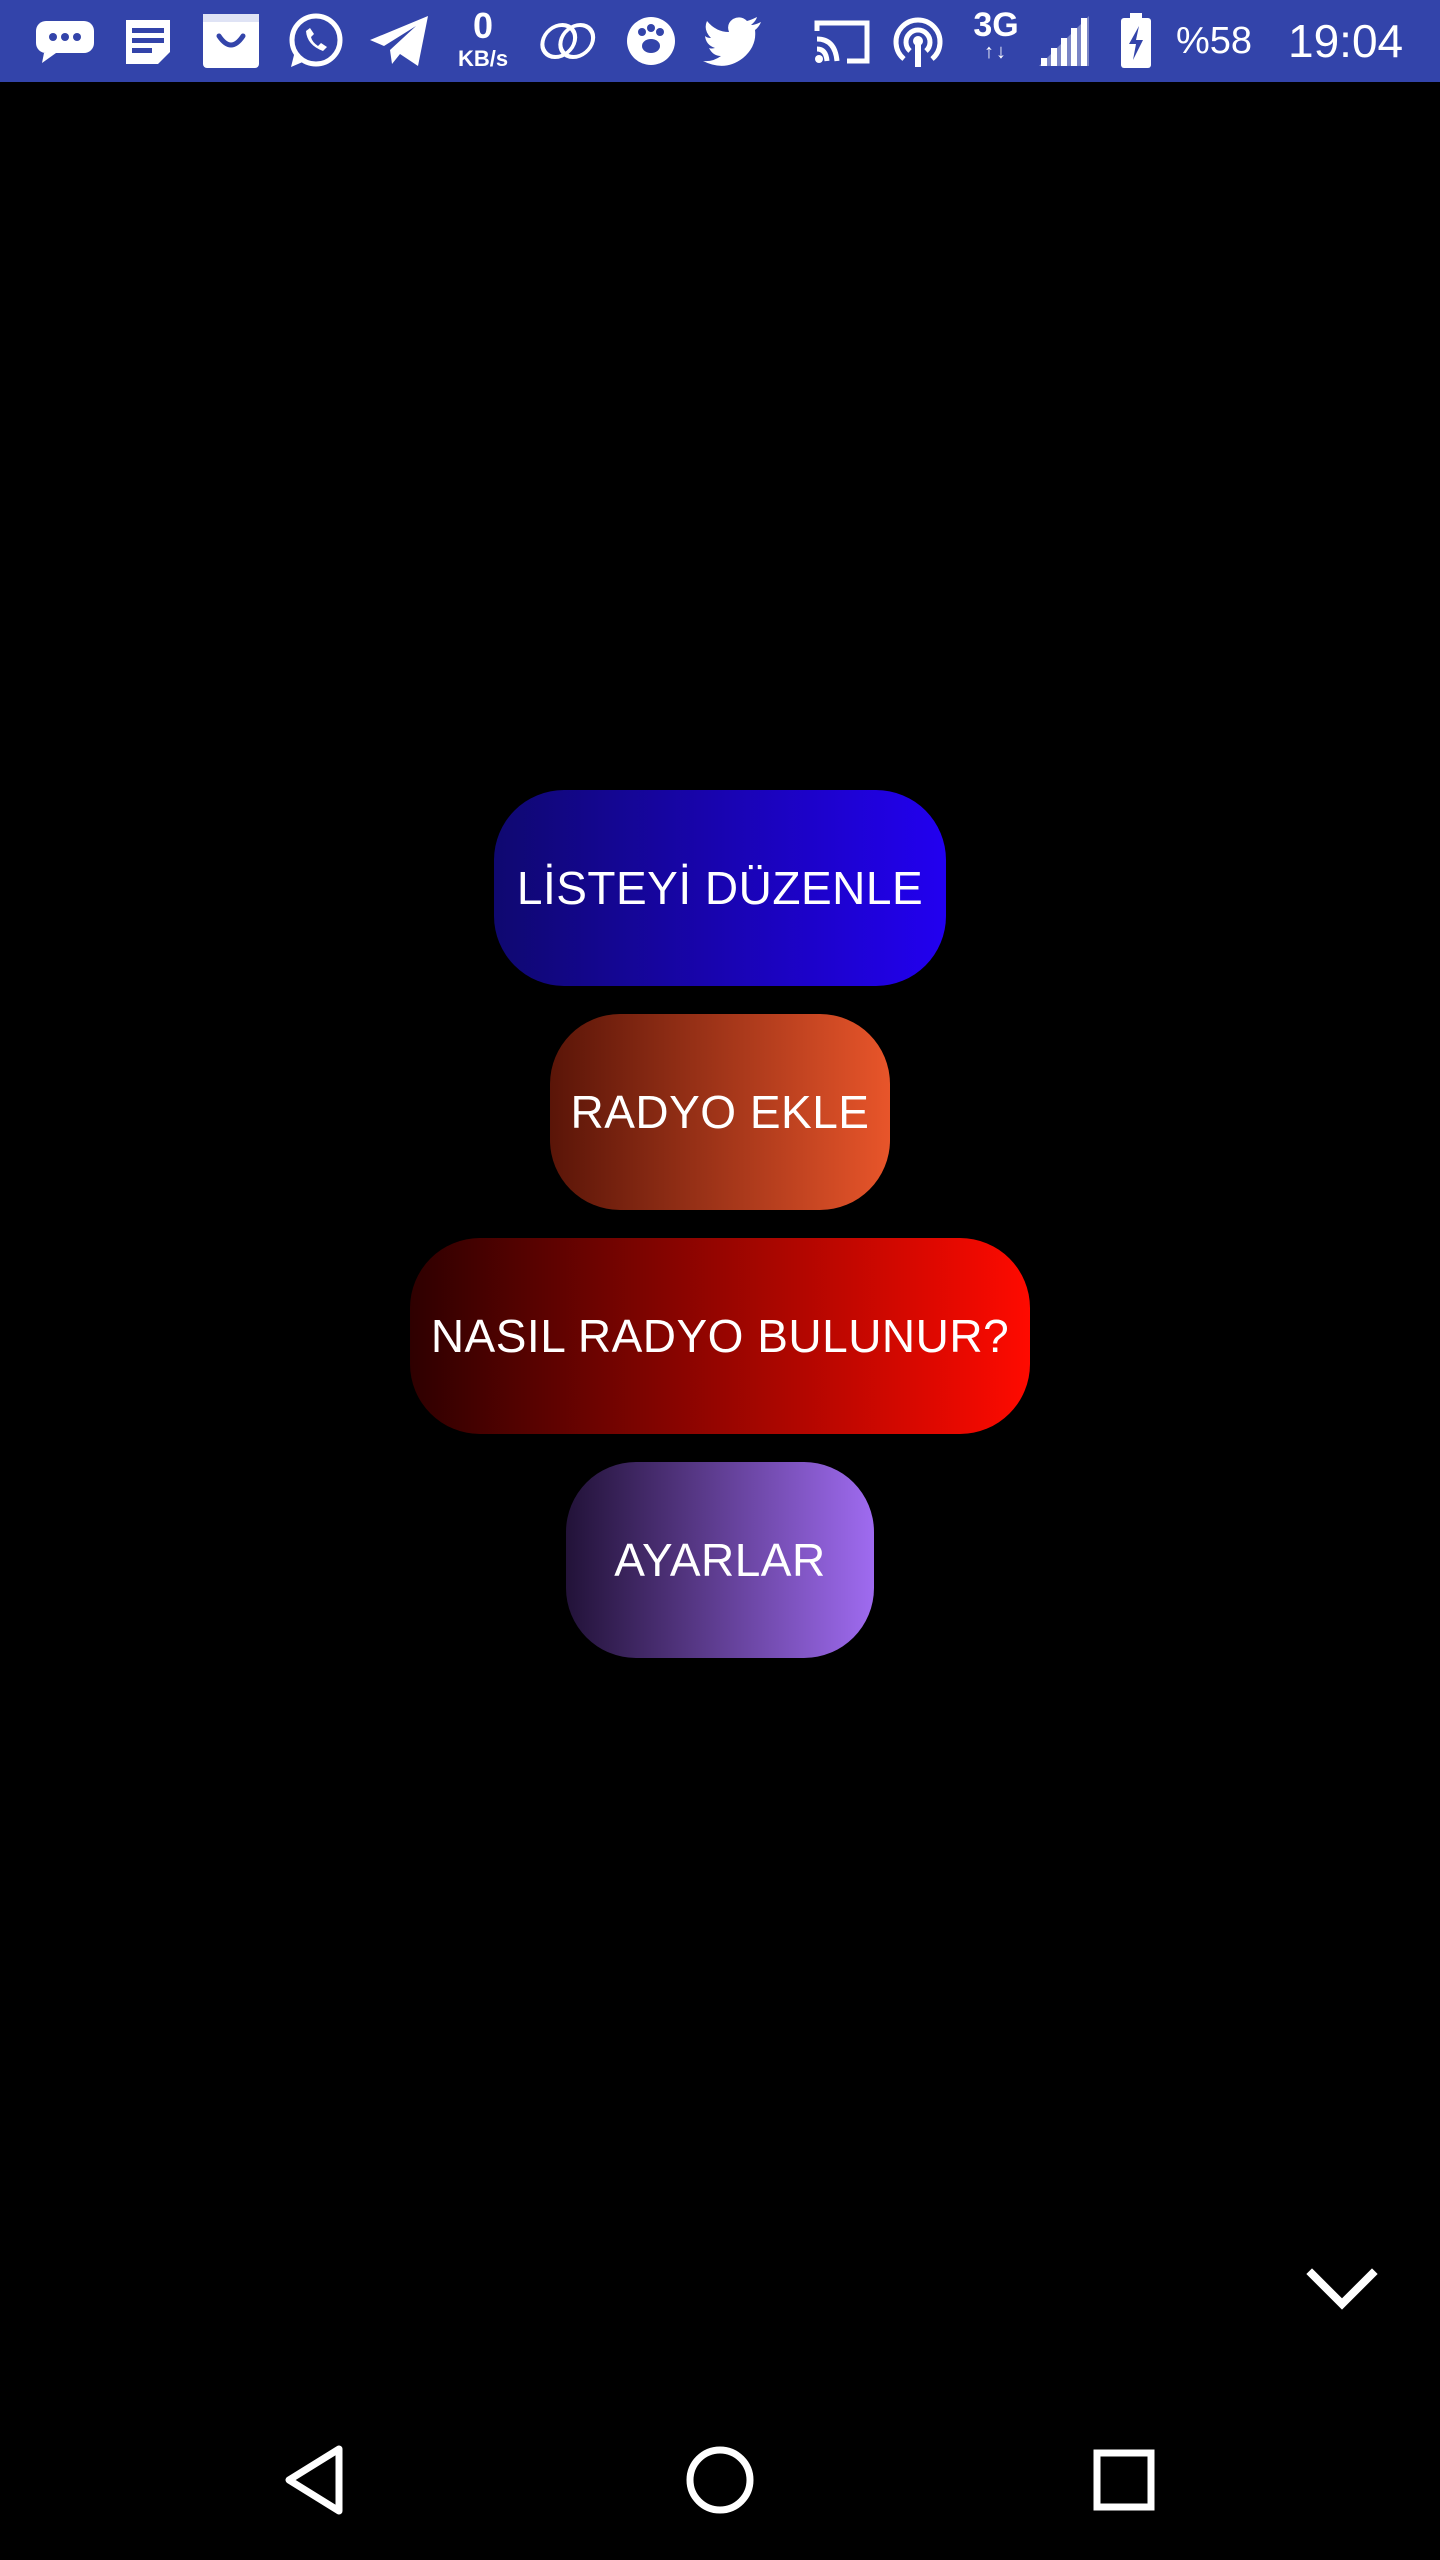 The width and height of the screenshot is (1440, 2560). What do you see at coordinates (567, 41) in the screenshot?
I see `link-icon` at bounding box center [567, 41].